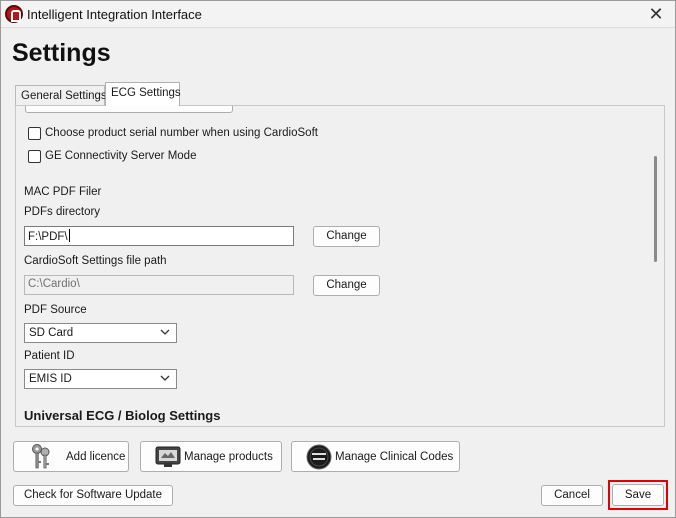  What do you see at coordinates (55, 310) in the screenshot?
I see `pdf-source-label: PDF Source` at bounding box center [55, 310].